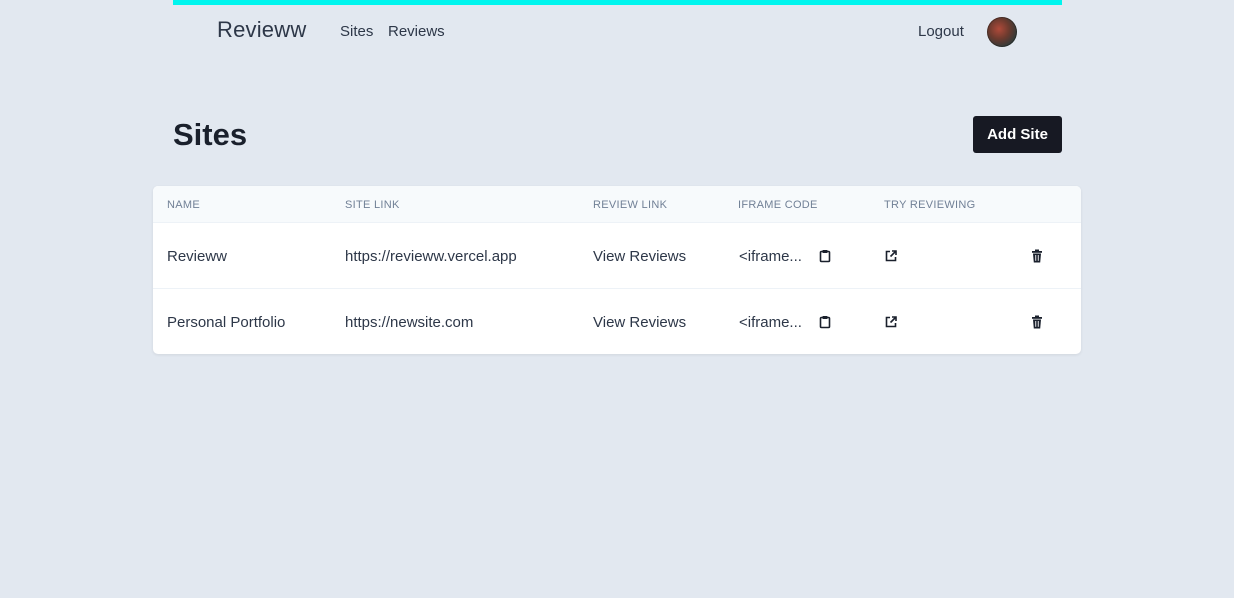  Describe the element at coordinates (630, 205) in the screenshot. I see `column-header-review-link: REVIEW LINK` at that location.